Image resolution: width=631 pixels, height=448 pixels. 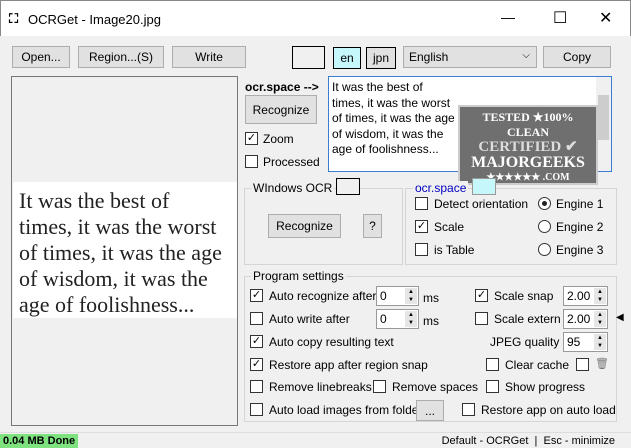 What do you see at coordinates (620, 317) in the screenshot?
I see `arrow-left-icon: ◀` at bounding box center [620, 317].